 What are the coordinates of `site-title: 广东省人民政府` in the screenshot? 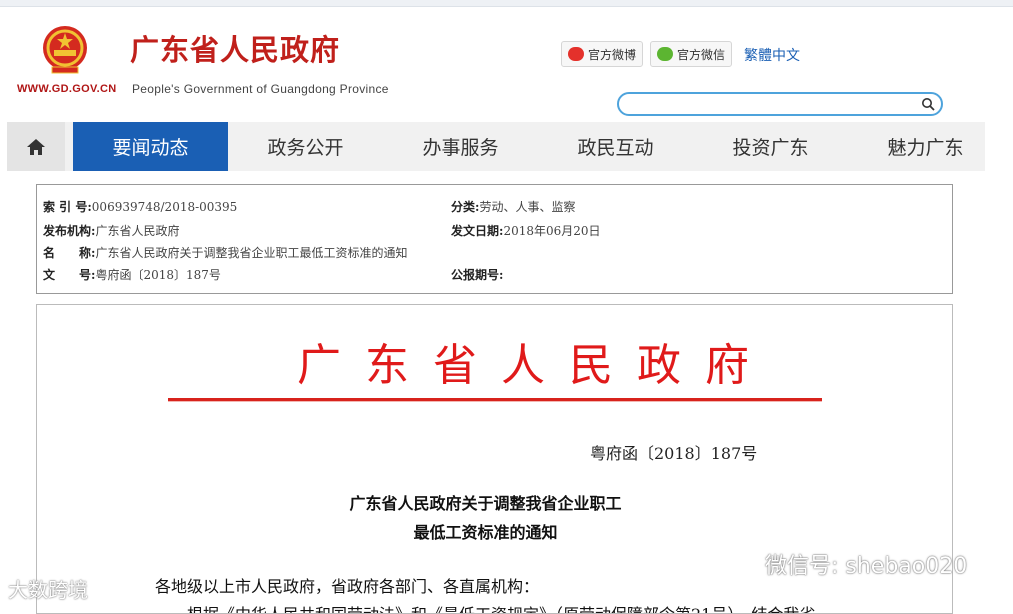 It's located at (235, 48).